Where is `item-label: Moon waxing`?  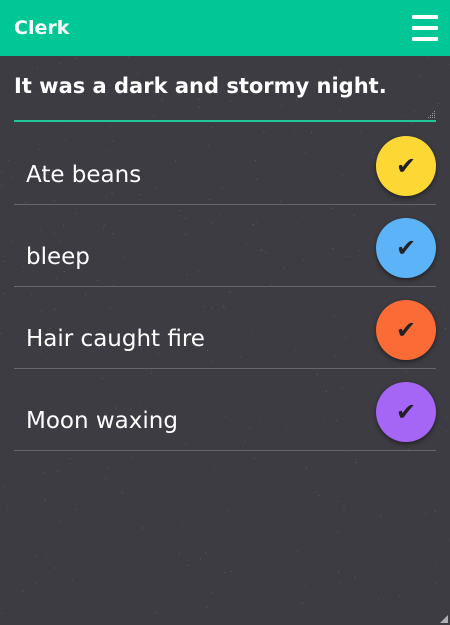 item-label: Moon waxing is located at coordinates (102, 421).